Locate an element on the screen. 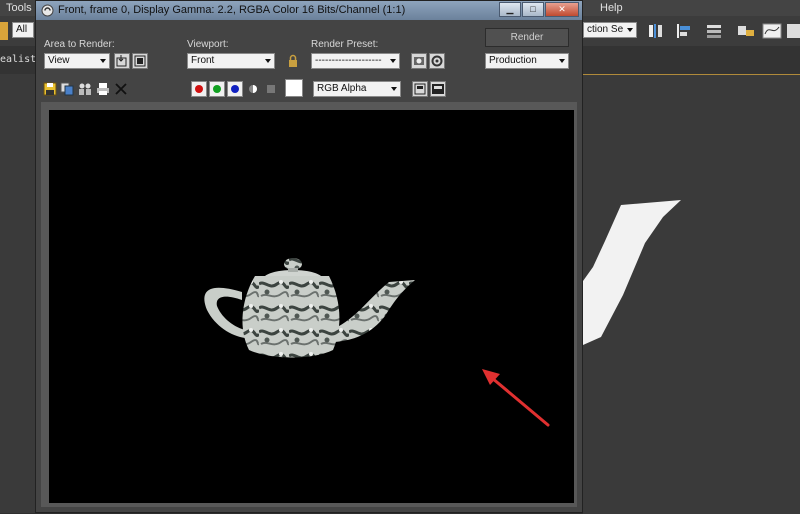 This screenshot has width=800, height=514. monochrome-icon is located at coordinates (271, 89).